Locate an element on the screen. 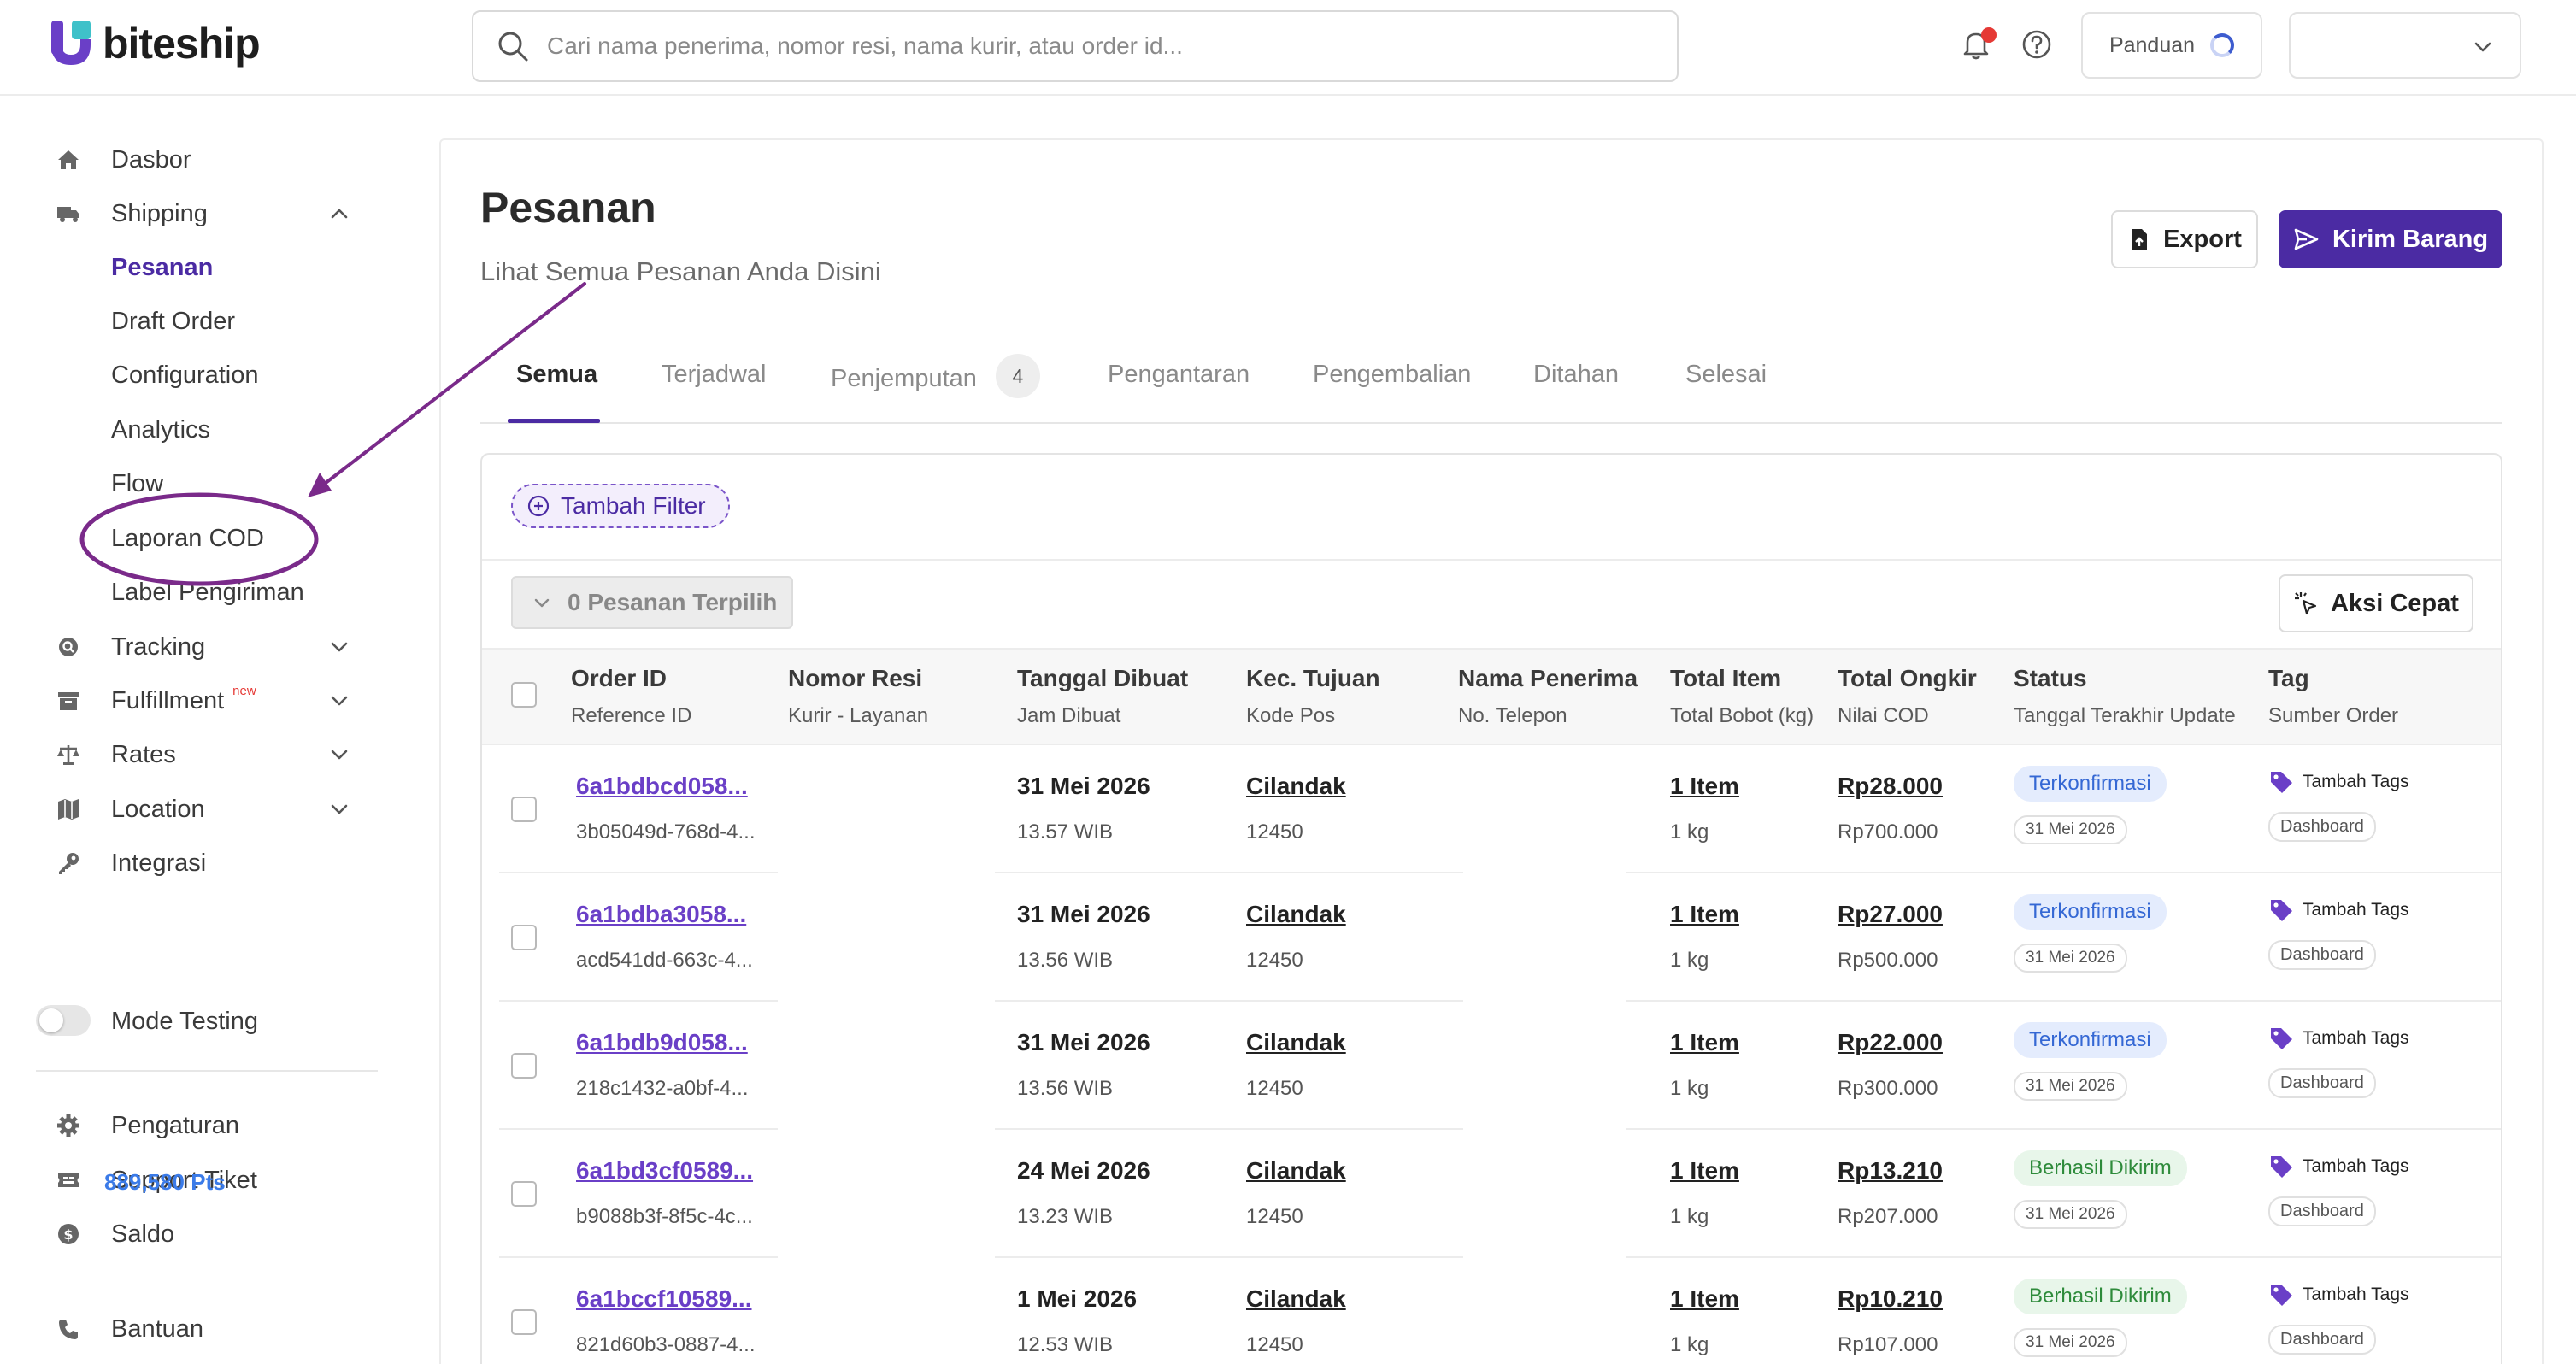  sidebar-item-balance: $ Saldo is located at coordinates (113, 1234).